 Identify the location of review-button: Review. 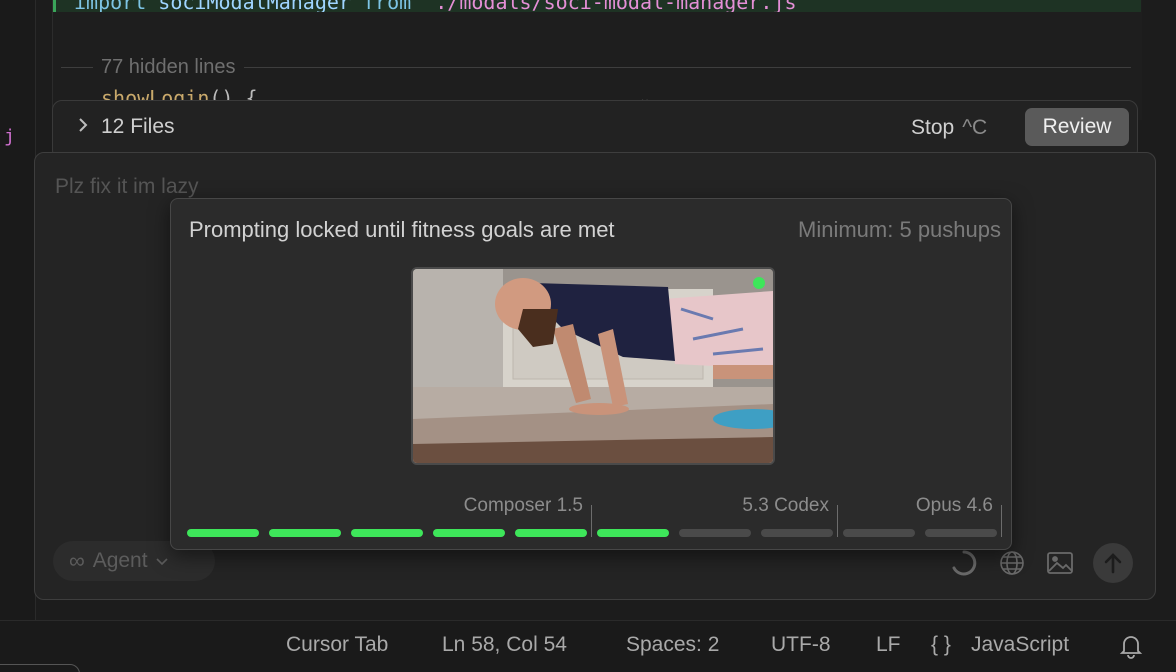
(1077, 127).